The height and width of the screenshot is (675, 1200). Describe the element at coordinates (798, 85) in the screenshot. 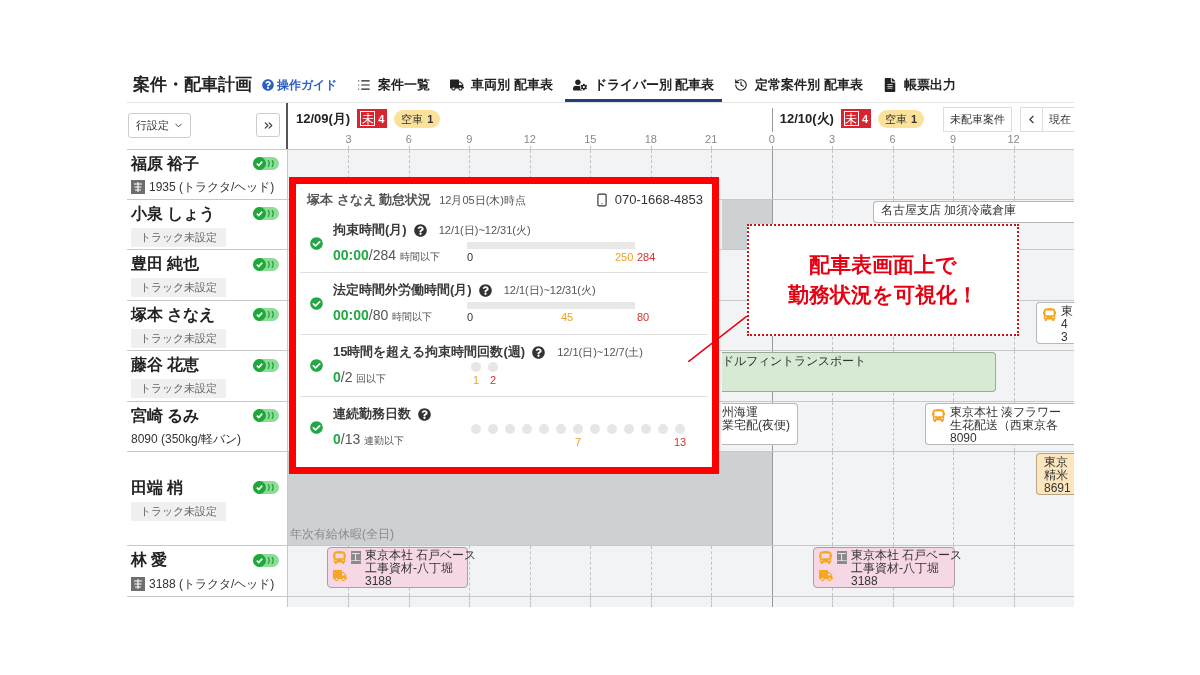

I see `nav-tab: 定常案件別 配車表` at that location.